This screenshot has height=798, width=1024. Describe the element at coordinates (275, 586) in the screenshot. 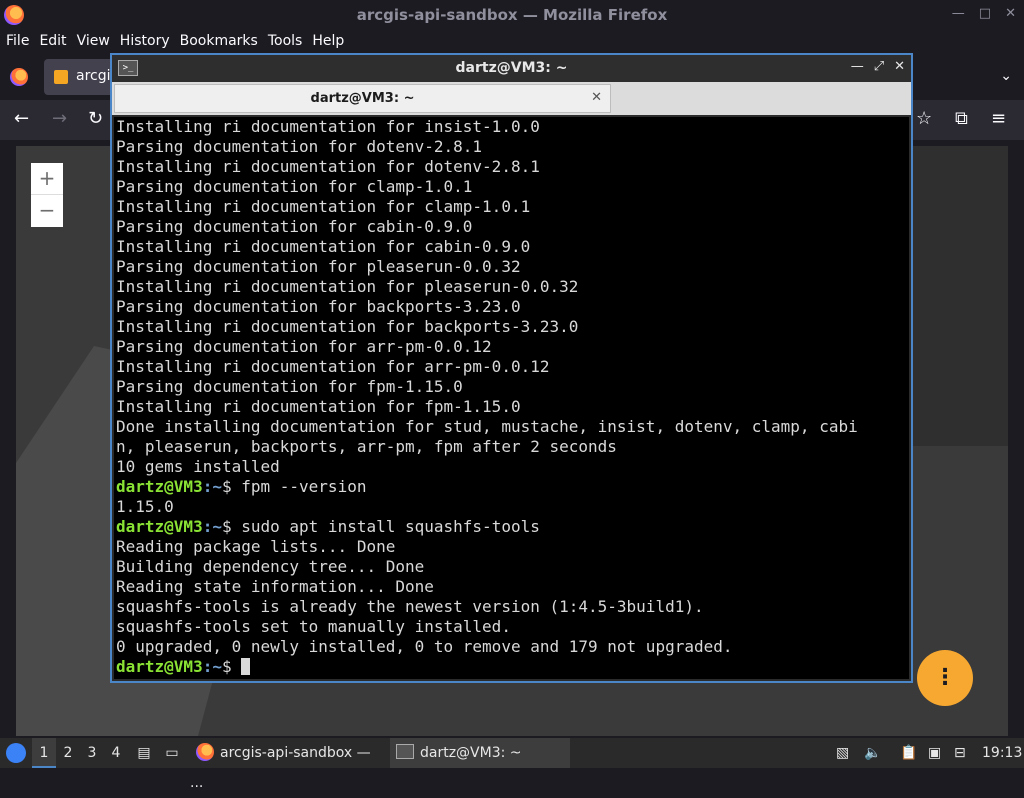

I see `line-text: Reading state information... Done` at that location.